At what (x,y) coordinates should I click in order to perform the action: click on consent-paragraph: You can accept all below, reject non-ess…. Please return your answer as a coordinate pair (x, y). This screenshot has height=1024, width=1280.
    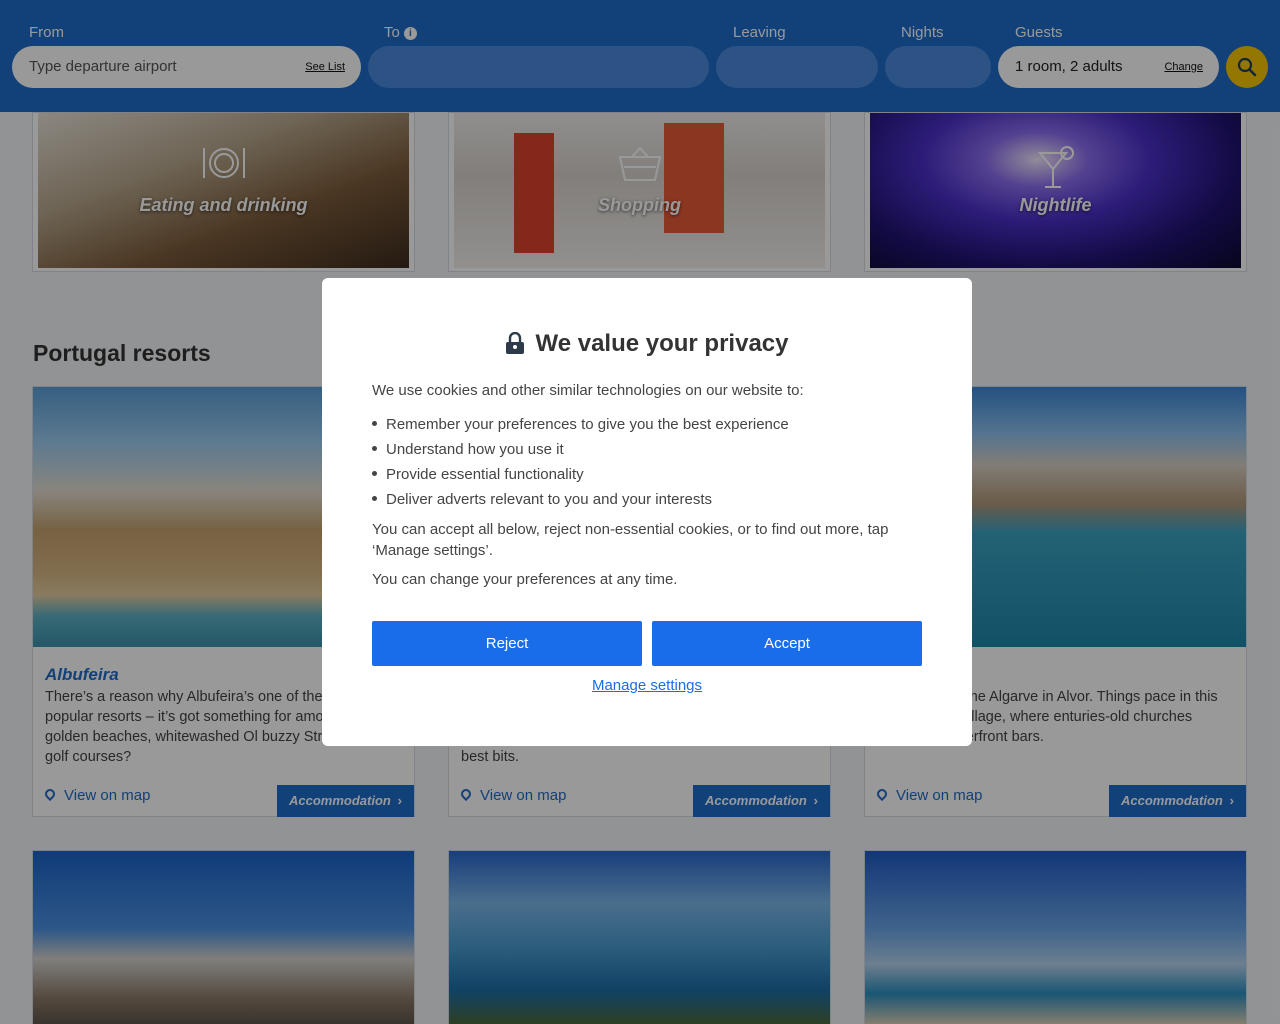
    Looking at the image, I should click on (630, 540).